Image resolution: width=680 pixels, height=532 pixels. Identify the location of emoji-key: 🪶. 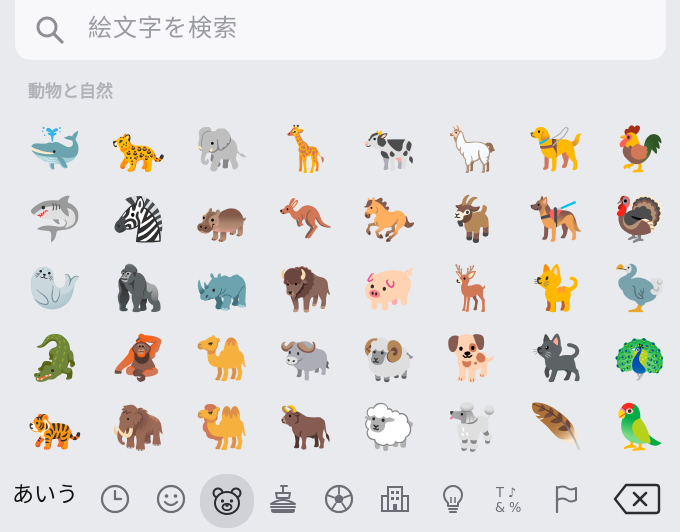
(556, 428).